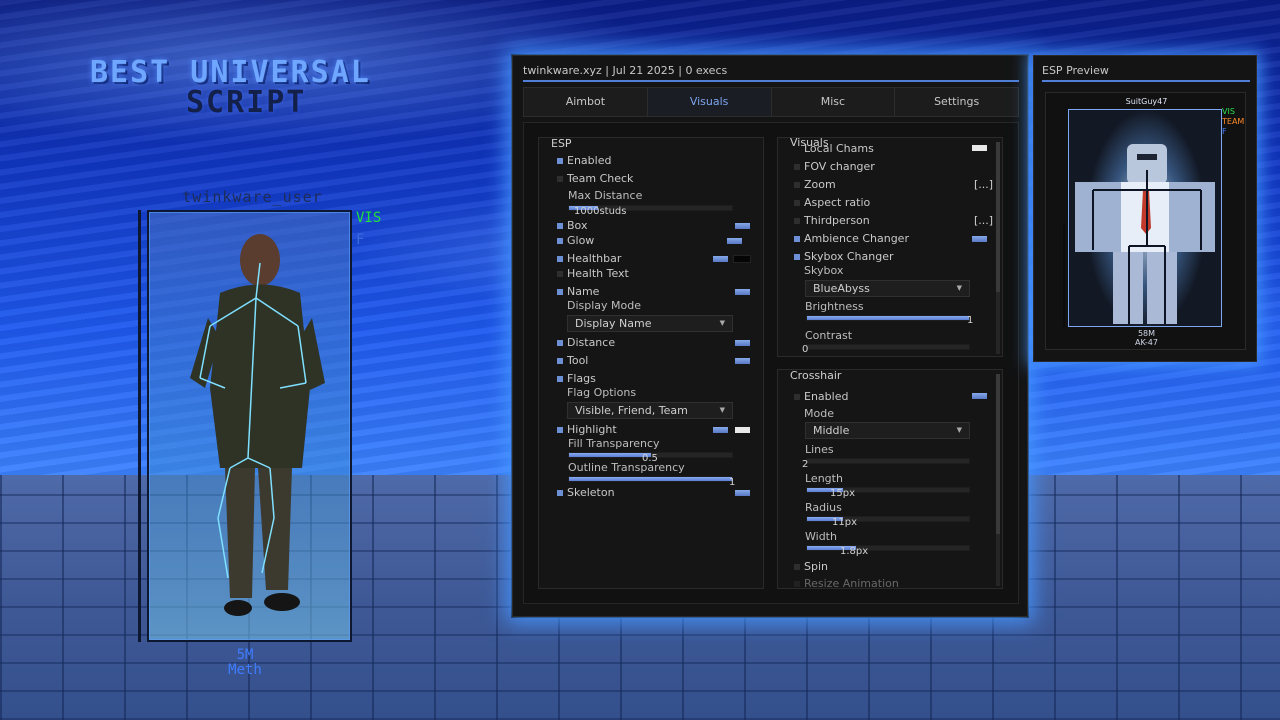 Image resolution: width=1280 pixels, height=720 pixels. Describe the element at coordinates (604, 305) in the screenshot. I see `display-mode-label: Display Mode` at that location.